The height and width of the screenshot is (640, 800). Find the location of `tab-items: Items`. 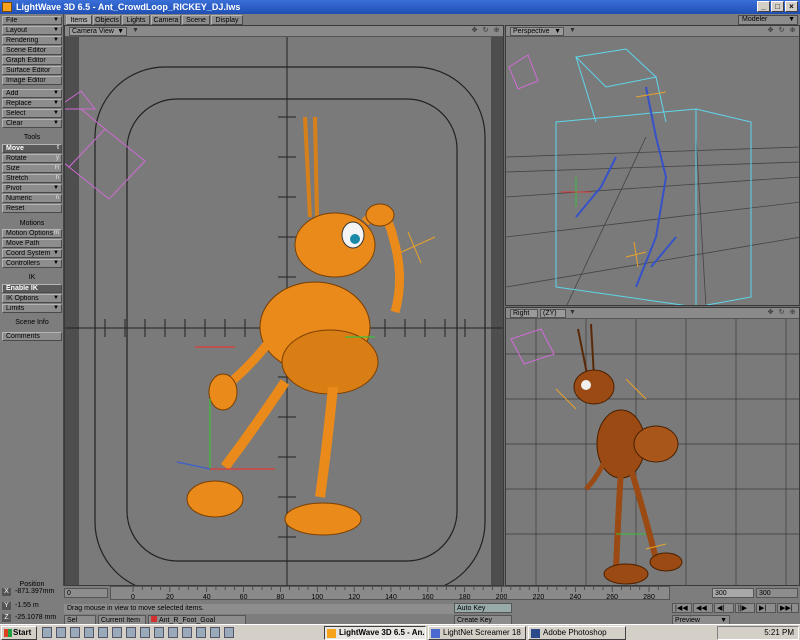

tab-items: Items is located at coordinates (79, 20).